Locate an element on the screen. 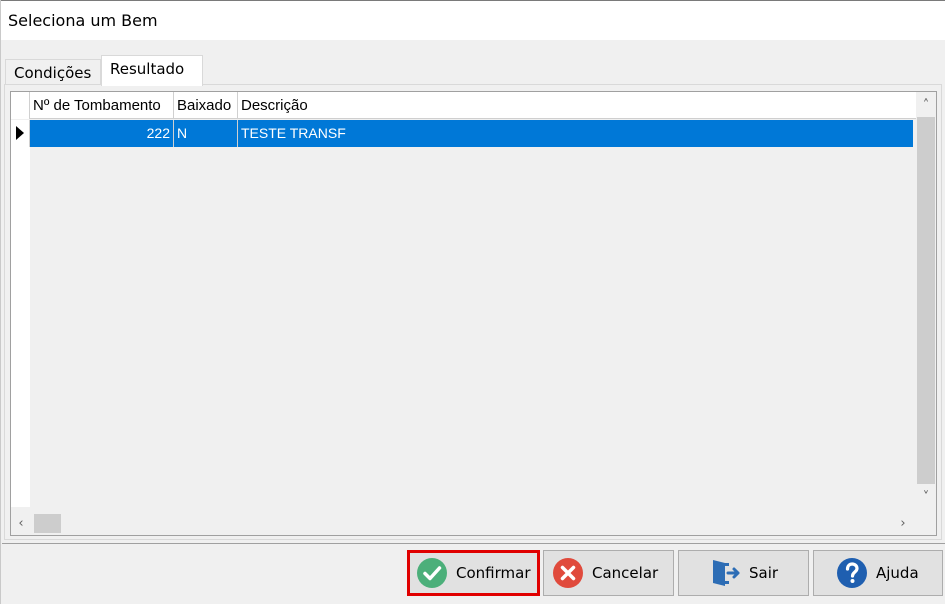 Image resolution: width=945 pixels, height=604 pixels. cell-descricao: TESTE TRANSF is located at coordinates (438, 133).